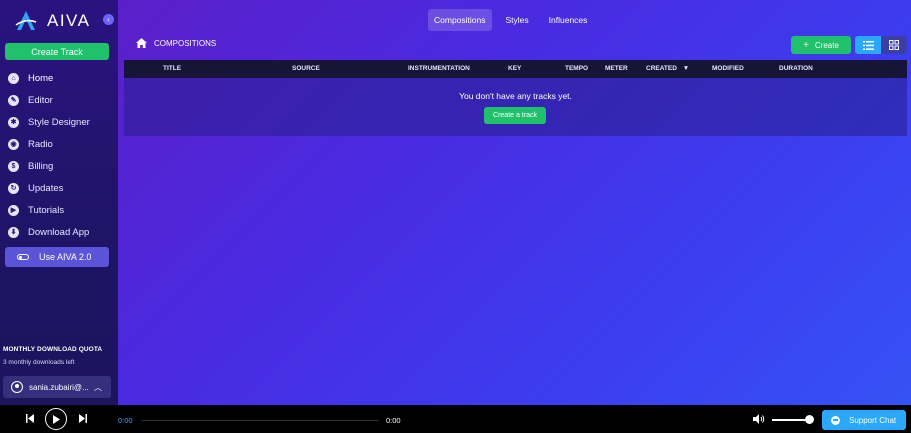 This screenshot has width=911, height=433. What do you see at coordinates (835, 420) in the screenshot?
I see `chat-icon` at bounding box center [835, 420].